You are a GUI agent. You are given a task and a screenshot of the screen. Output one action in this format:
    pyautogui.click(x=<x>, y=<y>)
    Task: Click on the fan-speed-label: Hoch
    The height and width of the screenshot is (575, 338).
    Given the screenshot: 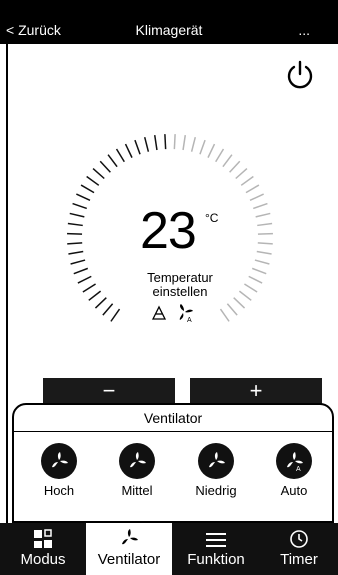 What is the action you would take?
    pyautogui.click(x=59, y=490)
    